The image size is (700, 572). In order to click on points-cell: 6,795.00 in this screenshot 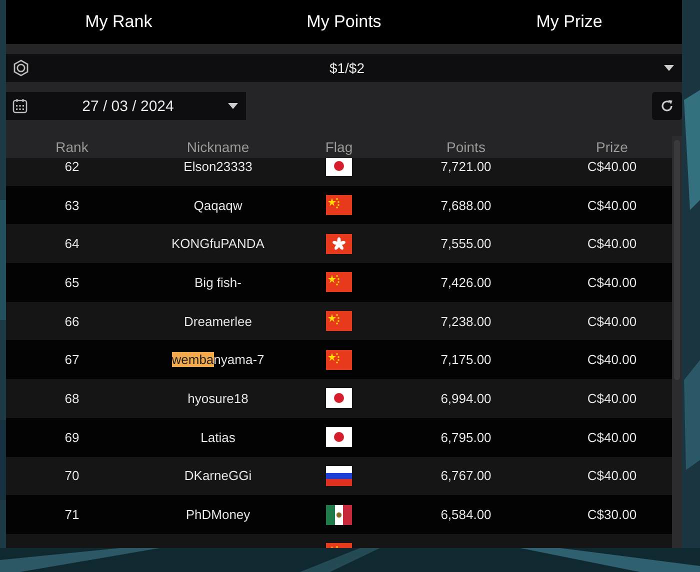, I will do `click(466, 437)`.